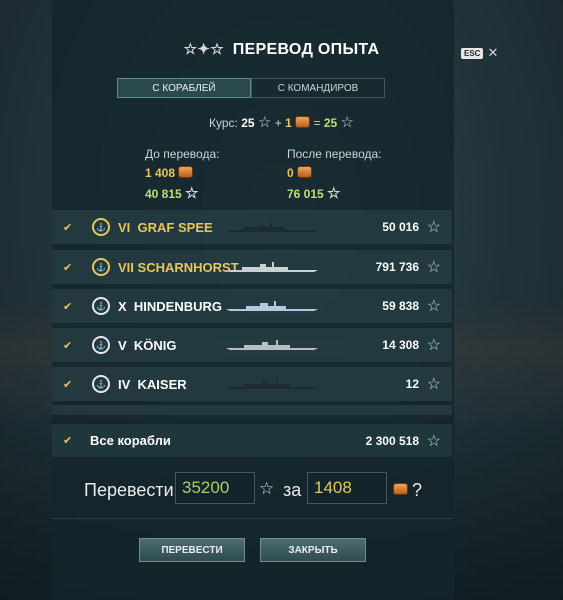  Describe the element at coordinates (165, 227) in the screenshot. I see `ship-name: VI GRAF SPEE` at that location.